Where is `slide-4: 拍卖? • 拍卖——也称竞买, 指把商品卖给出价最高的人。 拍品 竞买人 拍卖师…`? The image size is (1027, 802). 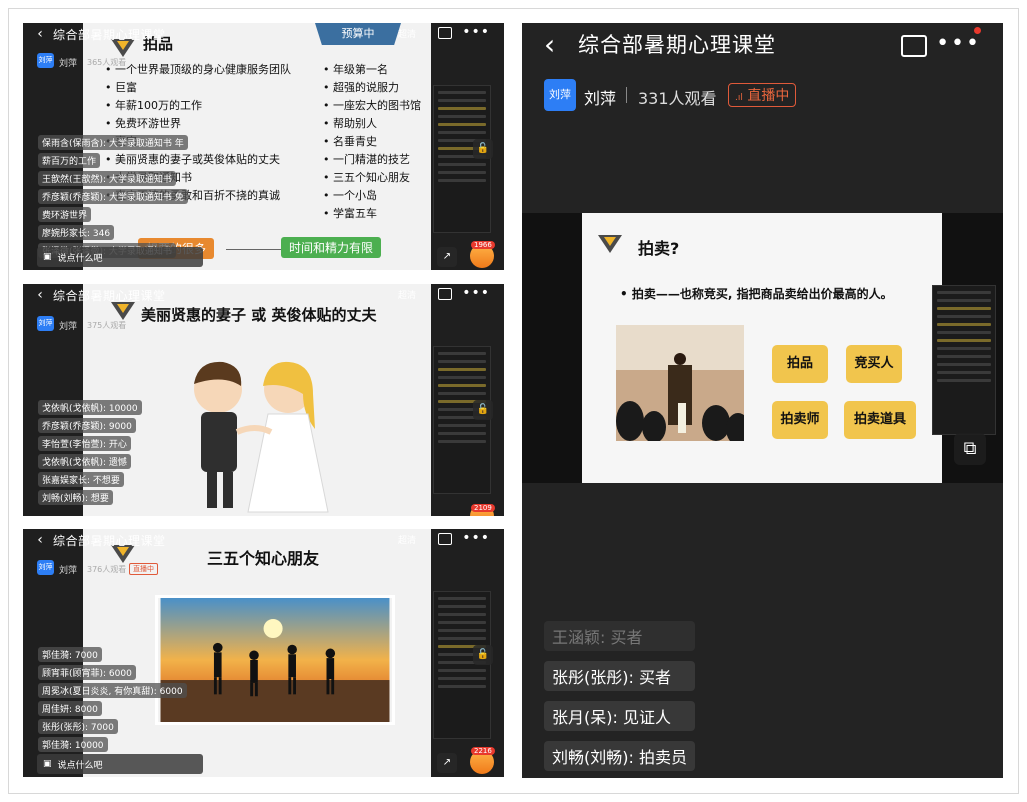
slide-4: 拍卖? • 拍卖——也称竞买, 指把商品卖给出价最高的人。 拍品 竞买人 拍卖师… is located at coordinates (762, 348).